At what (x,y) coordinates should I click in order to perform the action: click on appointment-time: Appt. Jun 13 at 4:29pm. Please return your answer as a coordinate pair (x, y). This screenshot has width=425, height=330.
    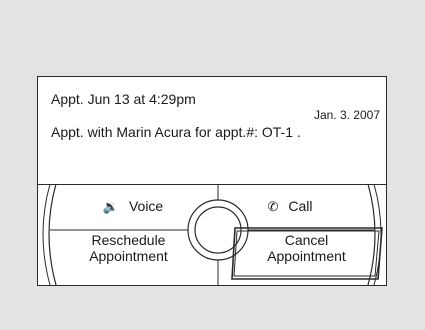
    Looking at the image, I should click on (123, 99).